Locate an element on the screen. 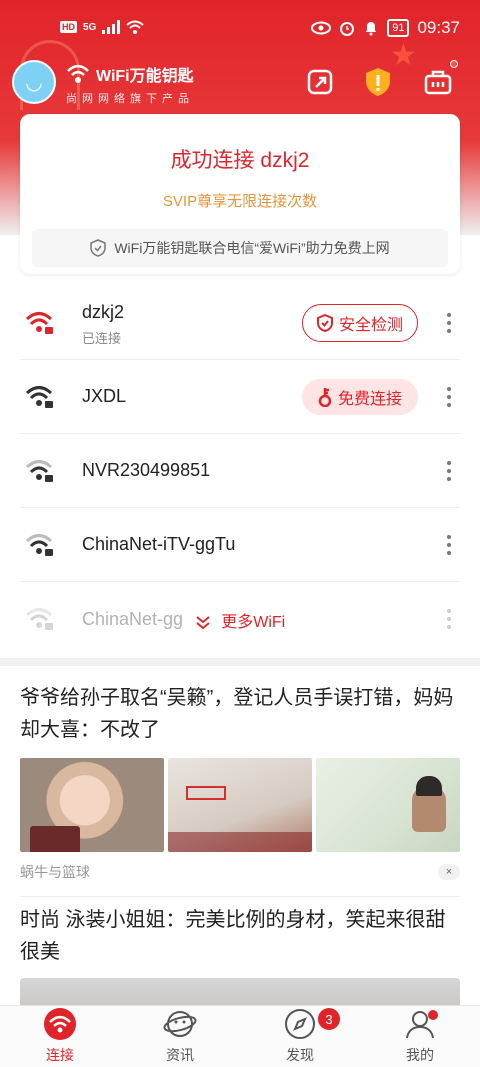  news-title: 时尚 泳装小姐姐：完美比例的身材，笑起来很甜很美 is located at coordinates (233, 936).